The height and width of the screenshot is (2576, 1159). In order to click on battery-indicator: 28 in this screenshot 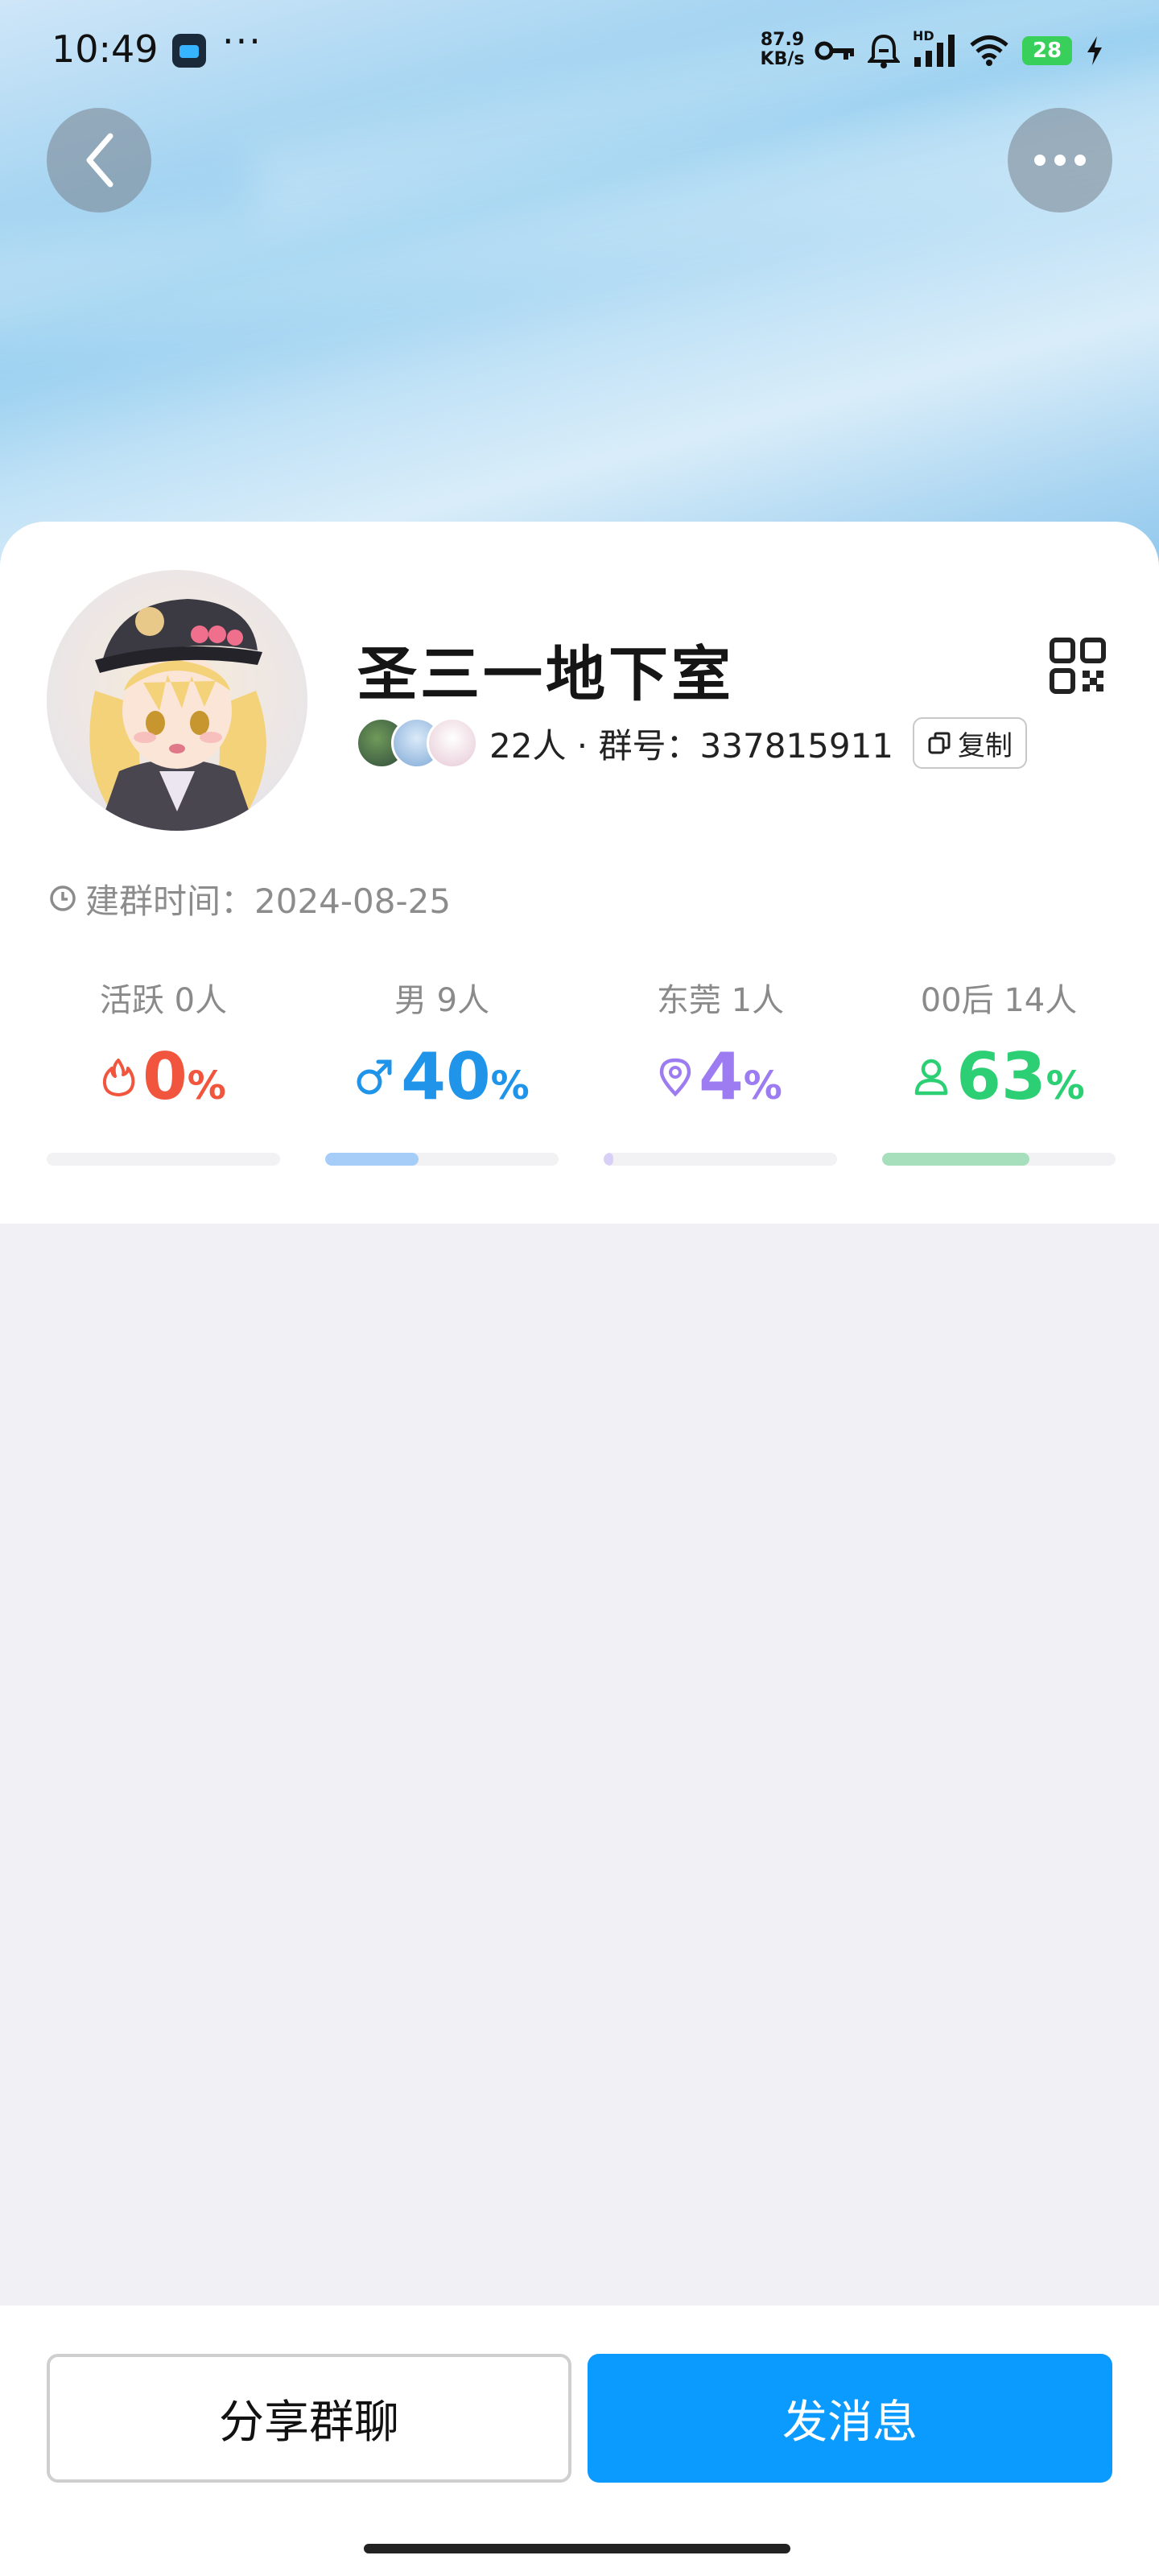, I will do `click(1047, 50)`.